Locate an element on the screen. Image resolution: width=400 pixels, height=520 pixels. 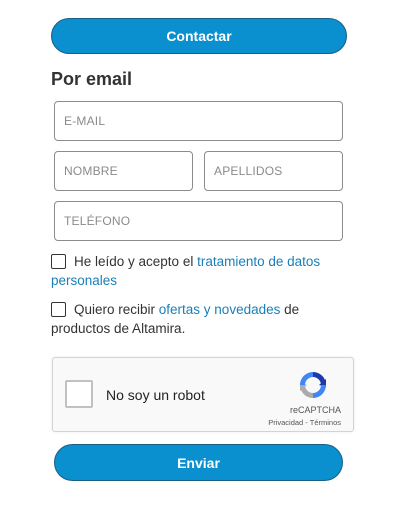
email-input is located at coordinates (198, 121).